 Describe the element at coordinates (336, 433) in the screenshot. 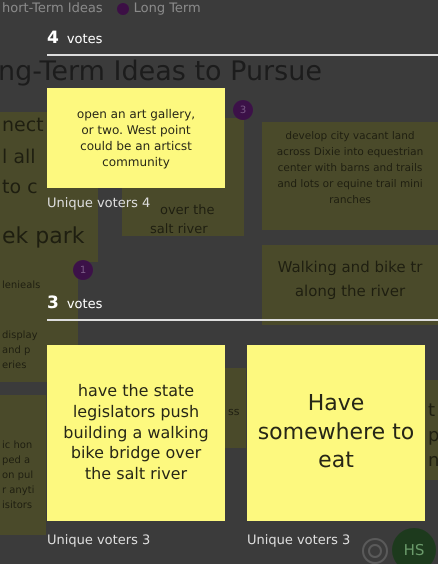

I see `sticky-note: Have somewhere to eat` at that location.